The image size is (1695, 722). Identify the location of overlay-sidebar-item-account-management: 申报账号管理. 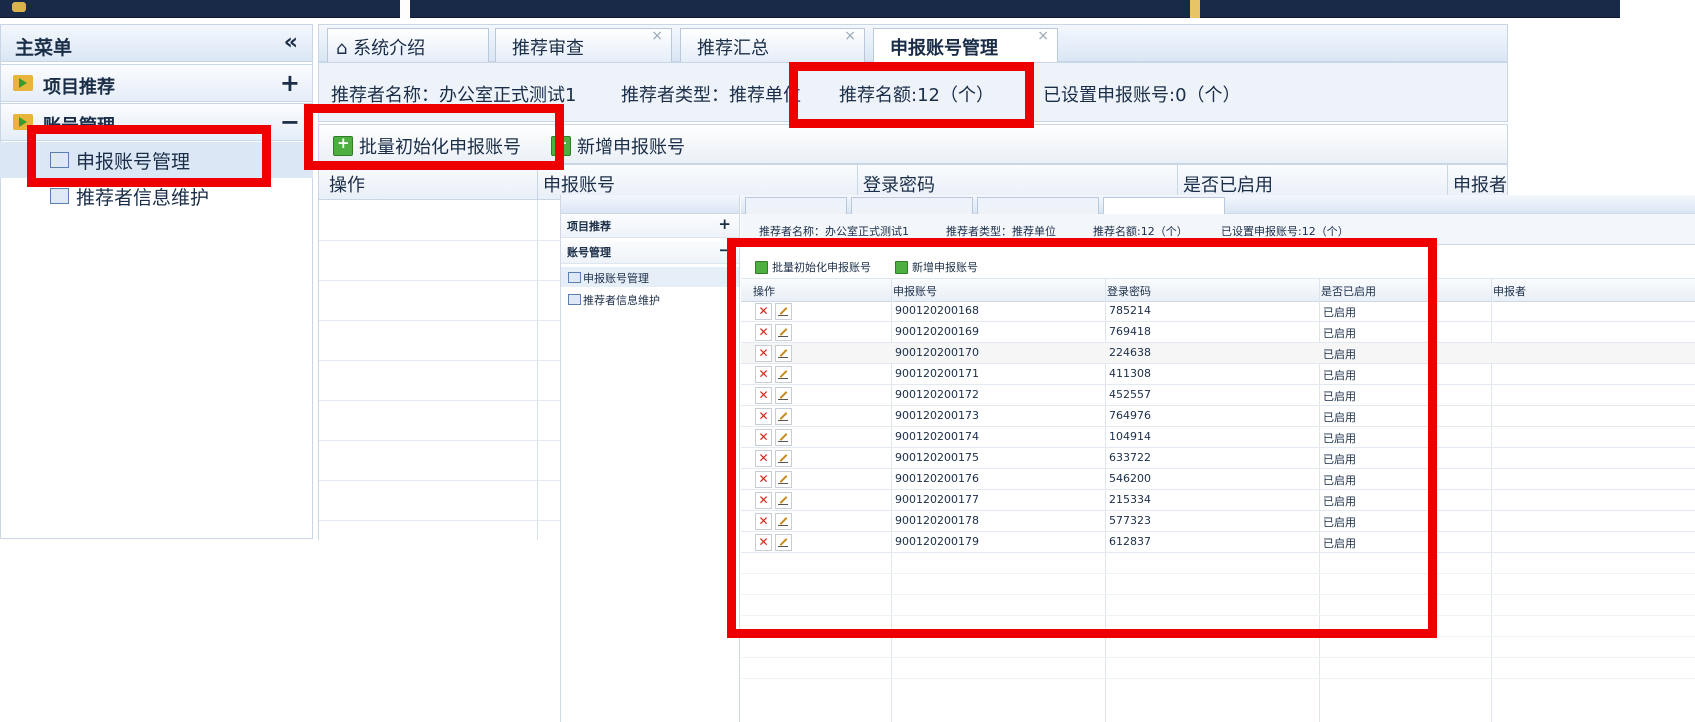
(650, 277).